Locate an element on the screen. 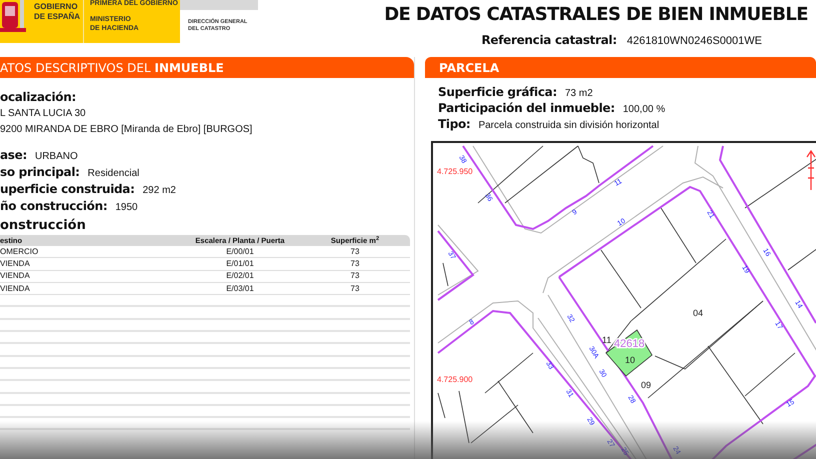  table-cell-text: E/01/01 is located at coordinates (240, 263).